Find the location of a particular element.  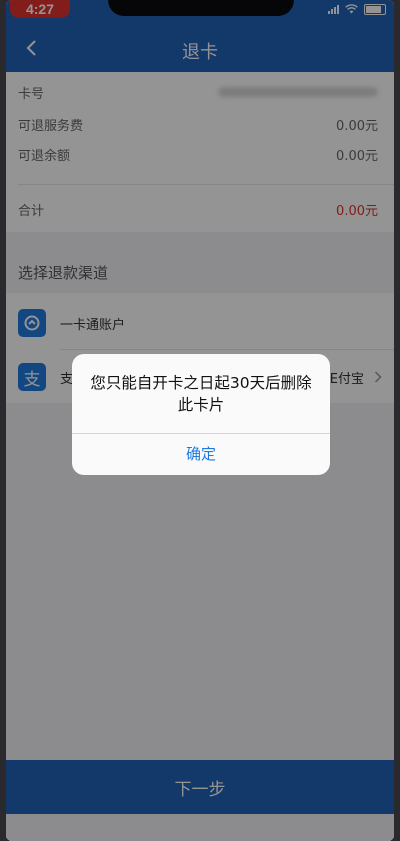

confirm-button: 确定 is located at coordinates (201, 454).